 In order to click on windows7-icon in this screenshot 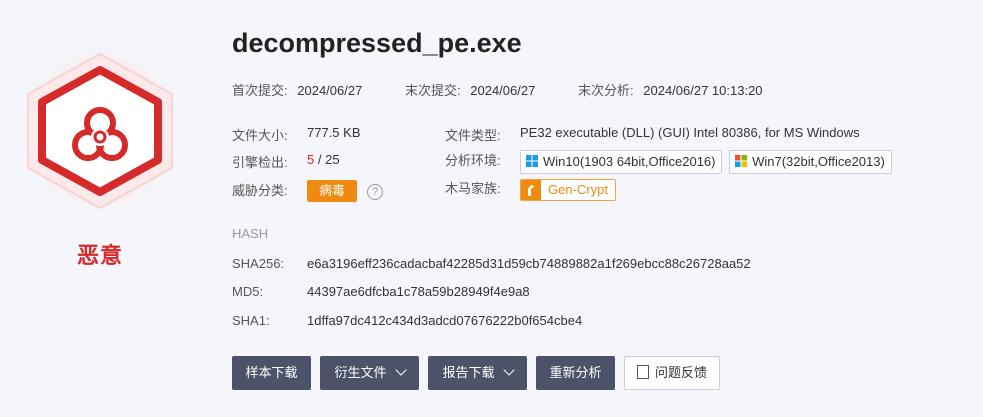, I will do `click(741, 160)`.